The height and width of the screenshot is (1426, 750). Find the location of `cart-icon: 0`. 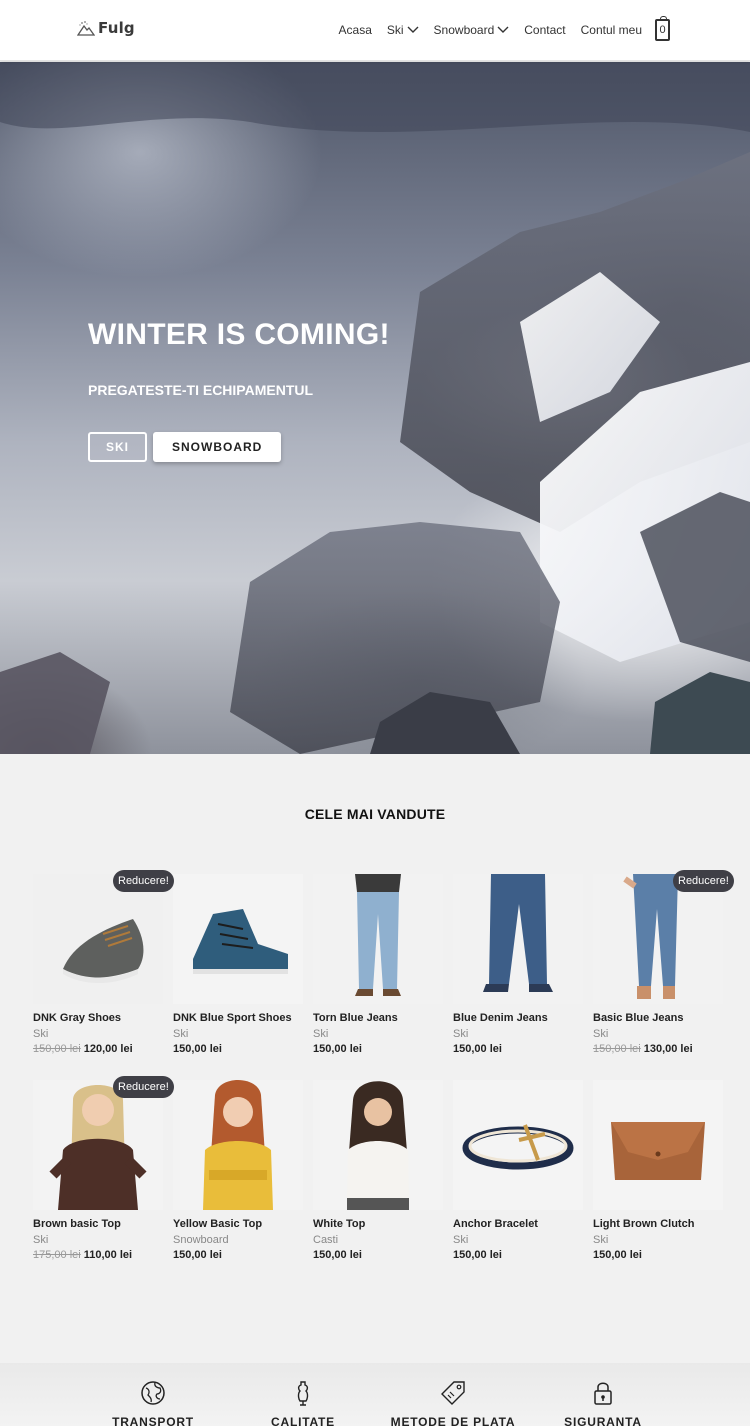

cart-icon: 0 is located at coordinates (662, 28).